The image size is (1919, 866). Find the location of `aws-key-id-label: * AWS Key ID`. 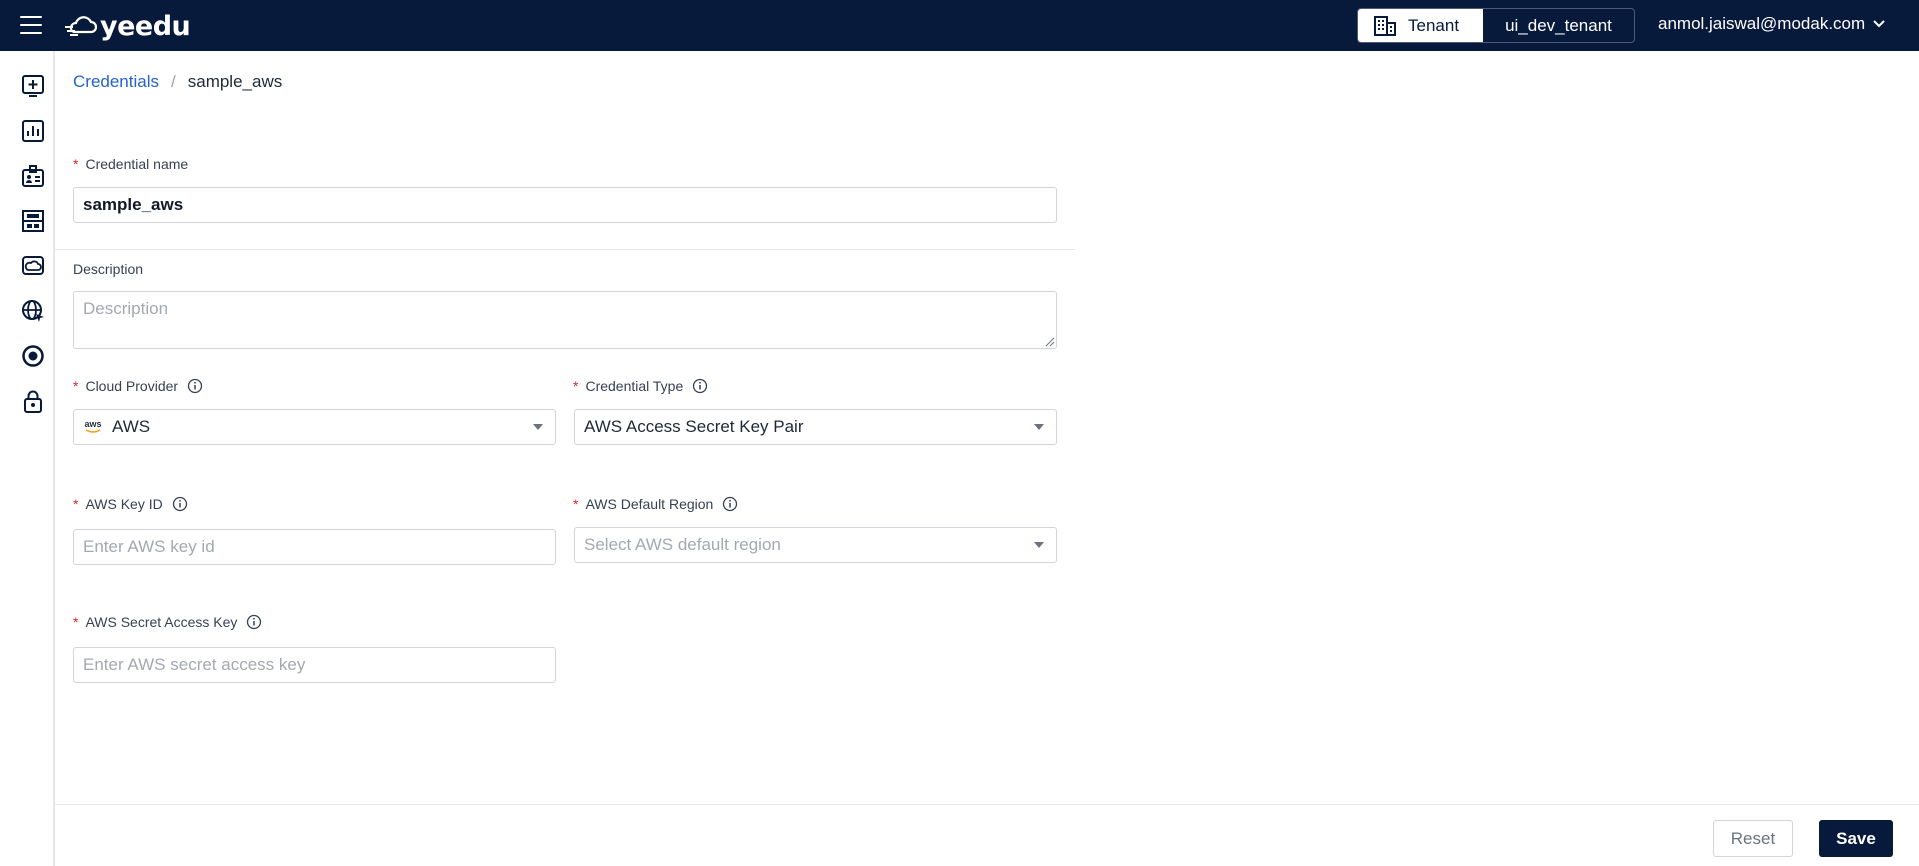

aws-key-id-label: * AWS Key ID is located at coordinates (130, 504).